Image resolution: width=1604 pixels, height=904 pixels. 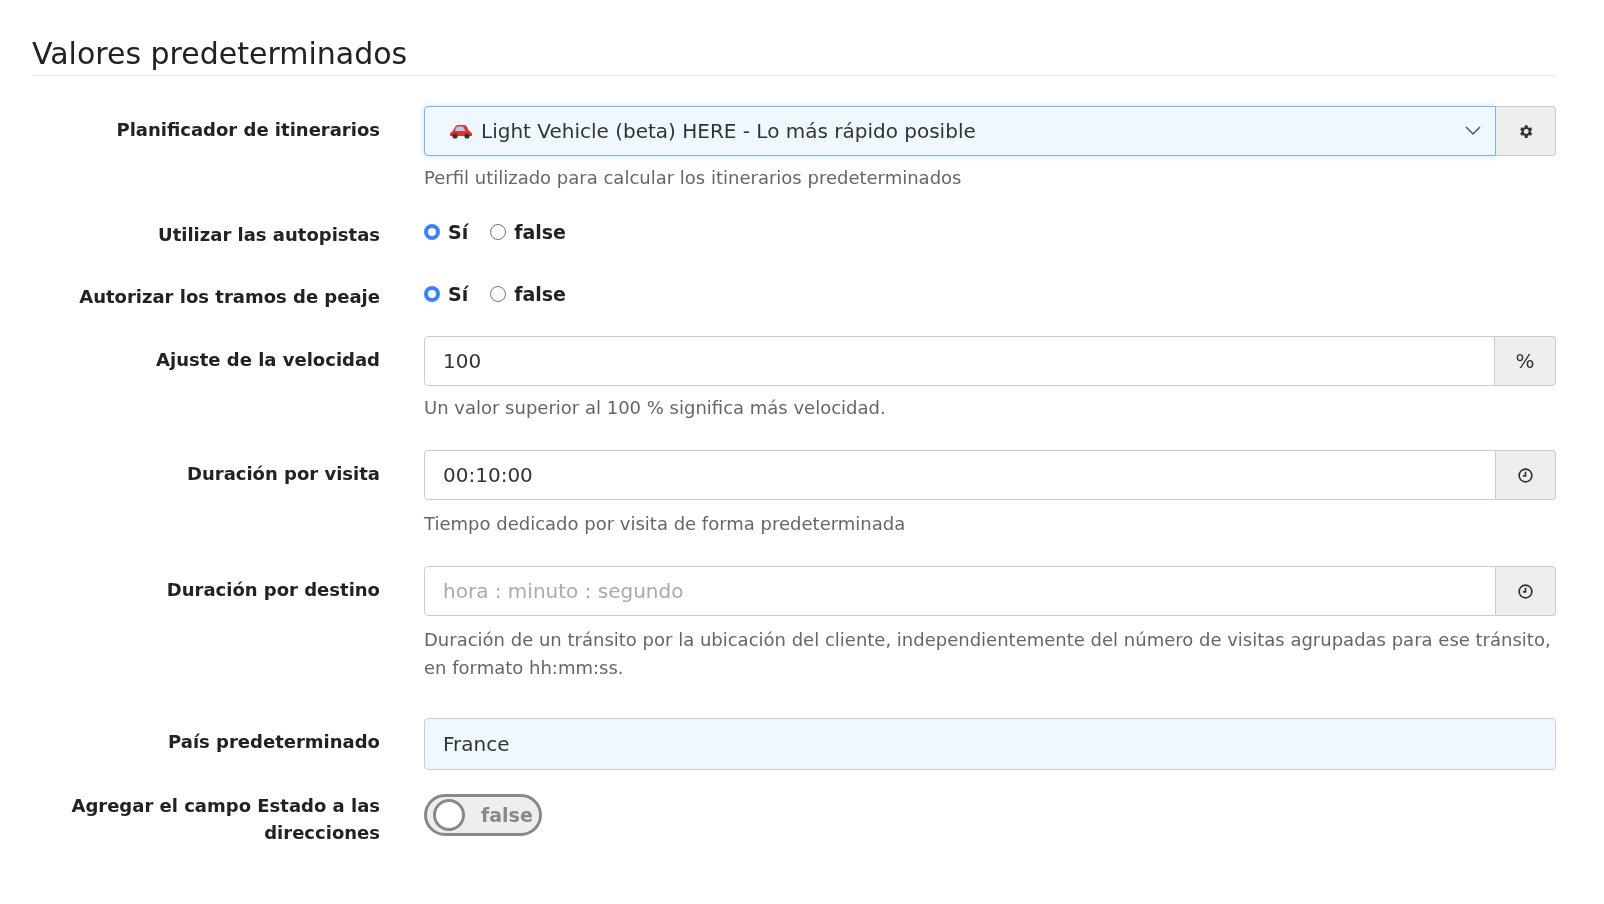 What do you see at coordinates (272, 590) in the screenshot?
I see `field-label: Duración por destino` at bounding box center [272, 590].